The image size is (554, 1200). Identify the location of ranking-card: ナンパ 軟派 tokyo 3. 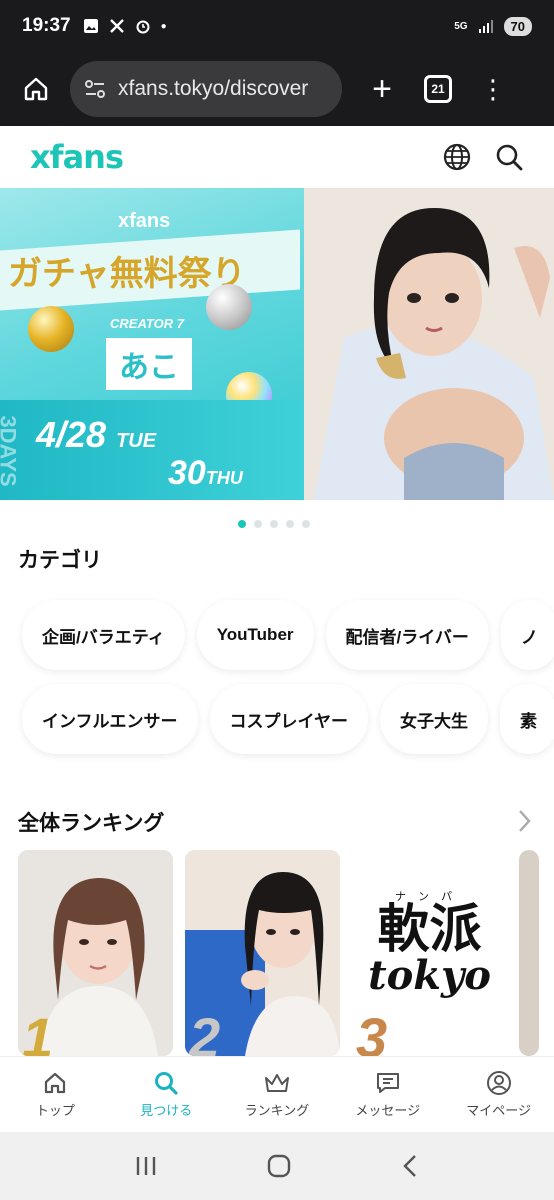
(429, 953).